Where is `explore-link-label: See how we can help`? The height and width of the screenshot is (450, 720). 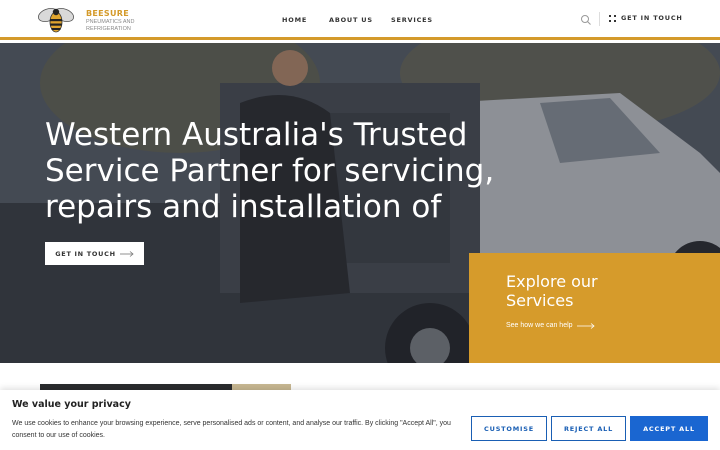 explore-link-label: See how we can help is located at coordinates (539, 325).